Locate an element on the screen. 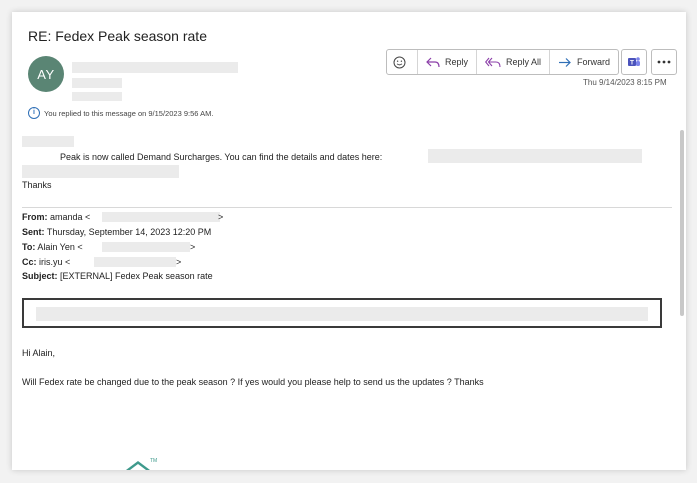  ellipsis-icon is located at coordinates (664, 62).